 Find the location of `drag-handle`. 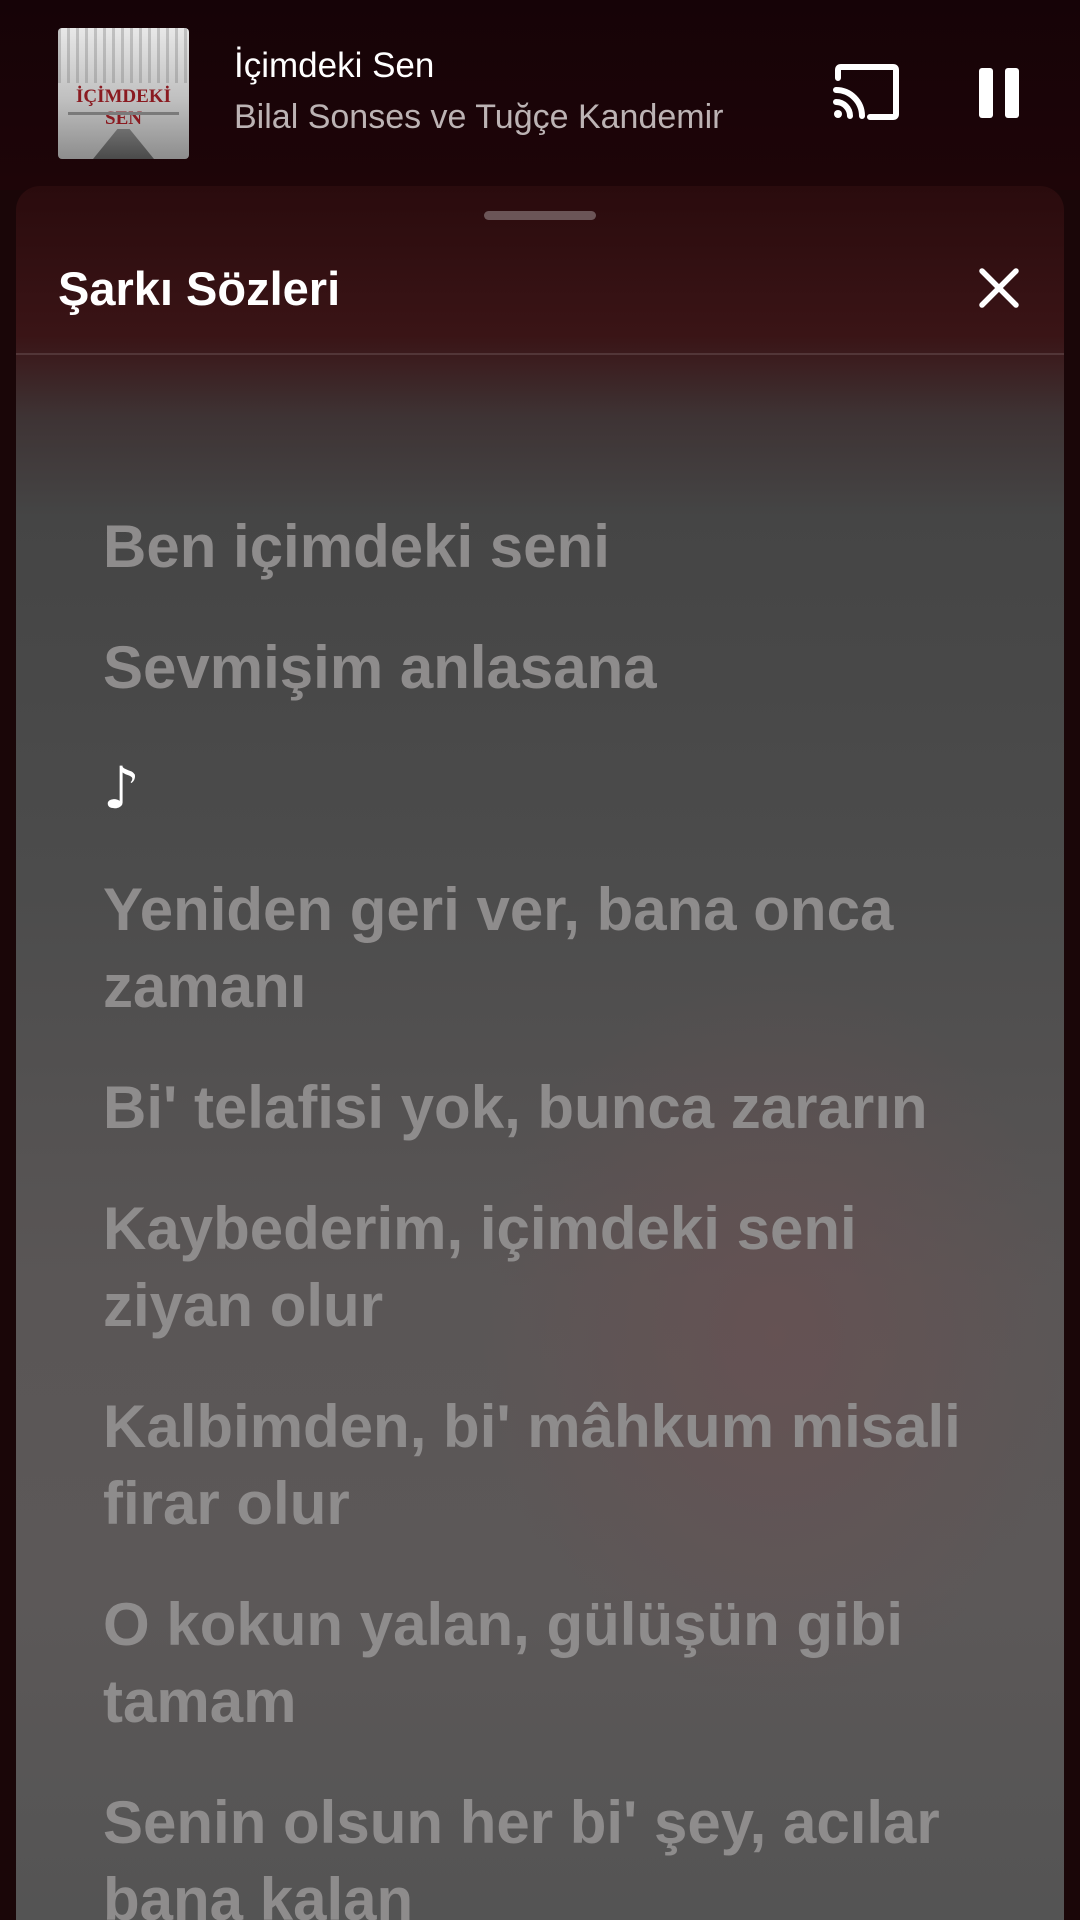

drag-handle is located at coordinates (540, 215).